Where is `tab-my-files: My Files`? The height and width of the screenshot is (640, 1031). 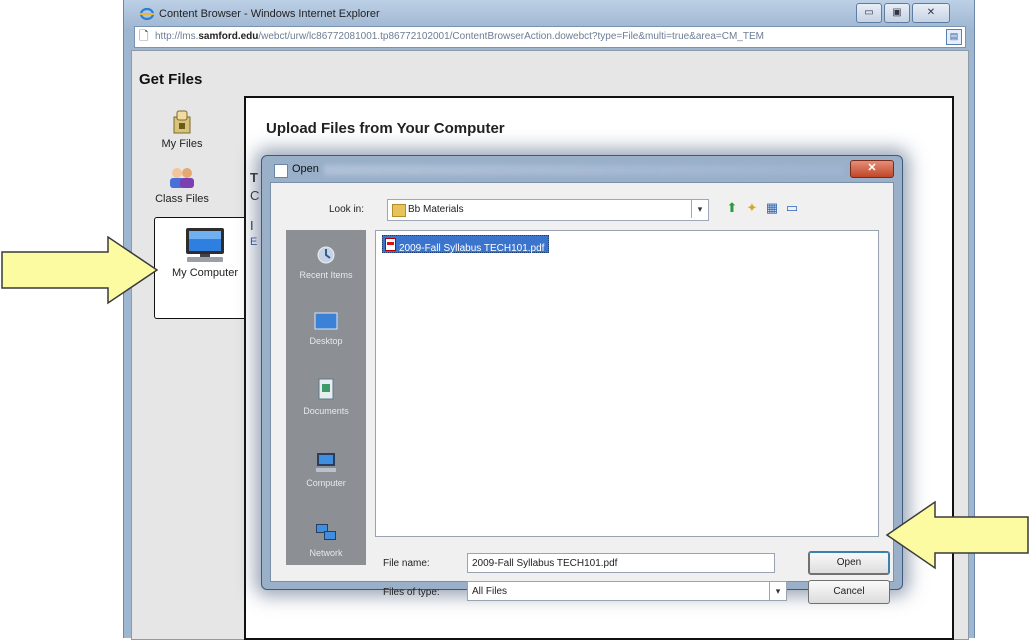
tab-my-files: My Files is located at coordinates (182, 129).